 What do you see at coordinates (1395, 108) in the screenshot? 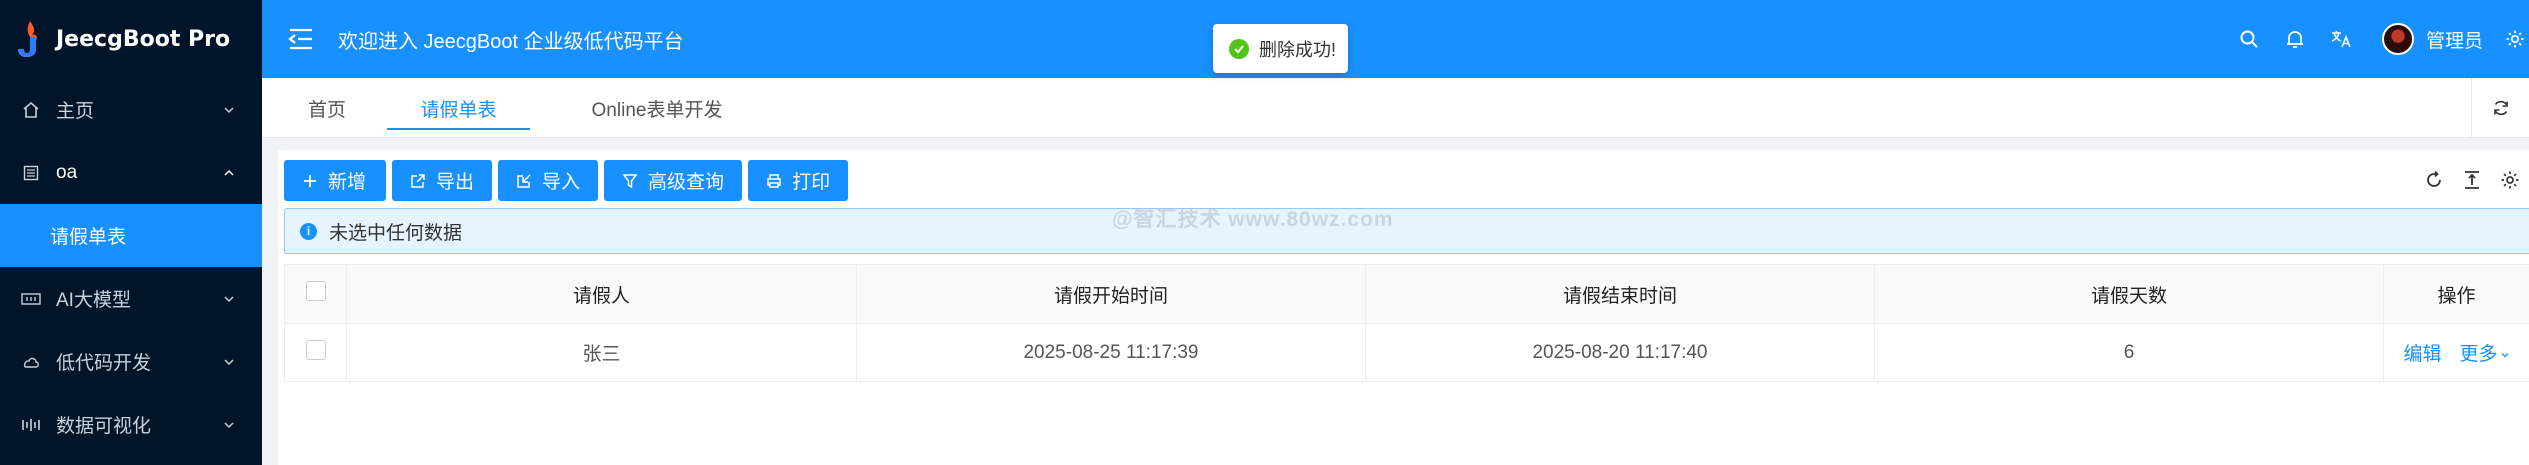
I see `page-tabs: 首页 请假单表 Online表单开发` at bounding box center [1395, 108].